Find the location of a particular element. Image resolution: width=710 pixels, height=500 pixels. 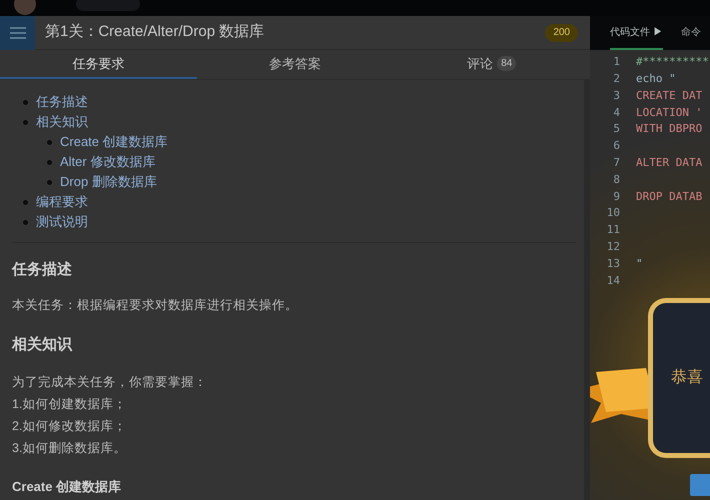

line-number: 8 is located at coordinates (616, 180).